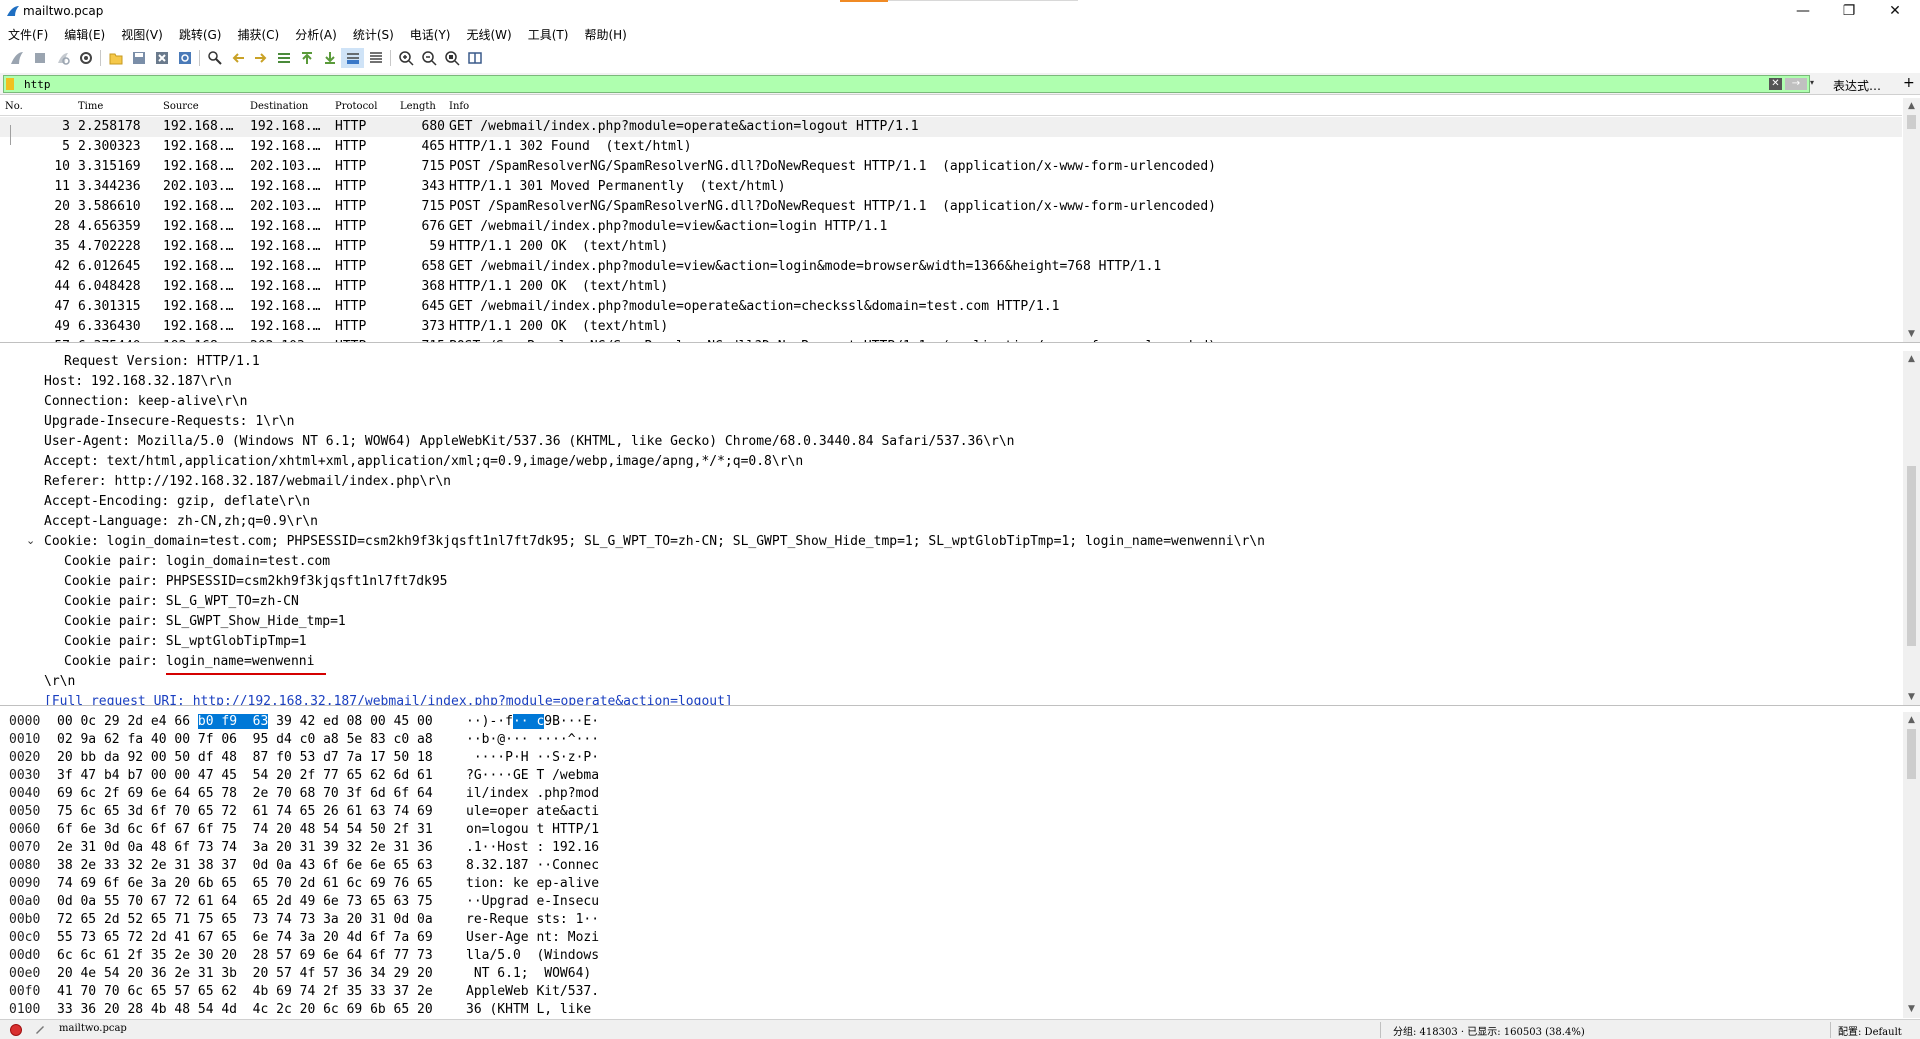  I want to click on menu-help: 帮助(H), so click(605, 34).